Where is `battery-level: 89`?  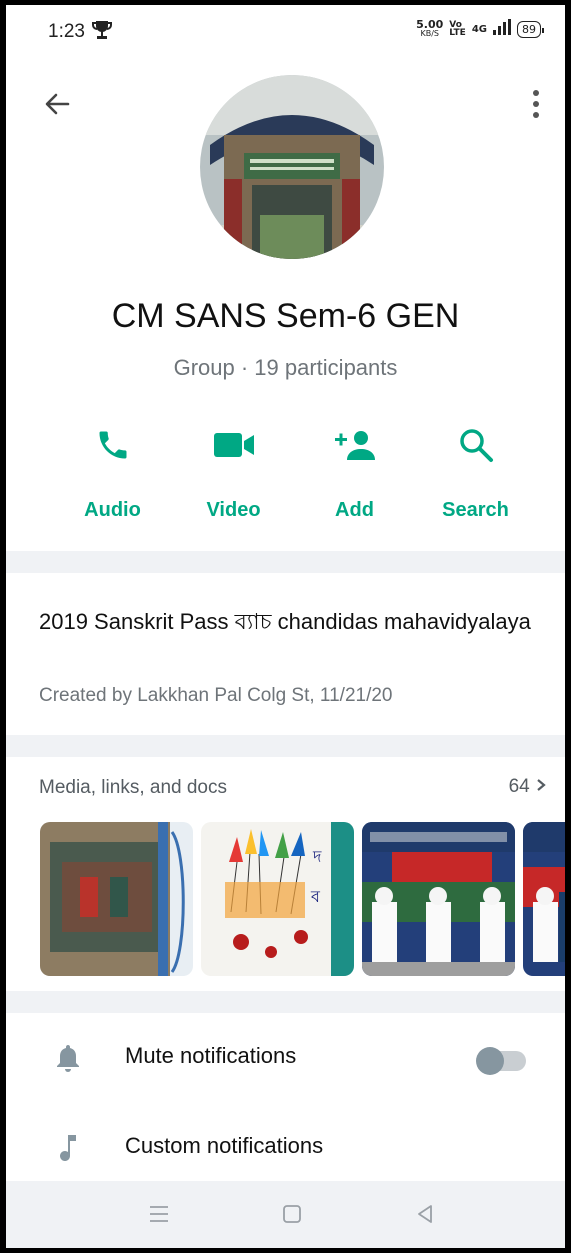 battery-level: 89 is located at coordinates (529, 29).